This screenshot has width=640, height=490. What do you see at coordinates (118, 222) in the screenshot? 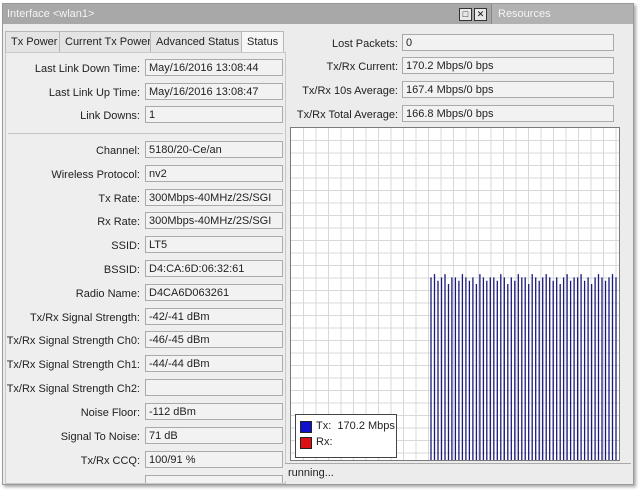
I see `field-label: Rx Rate:` at bounding box center [118, 222].